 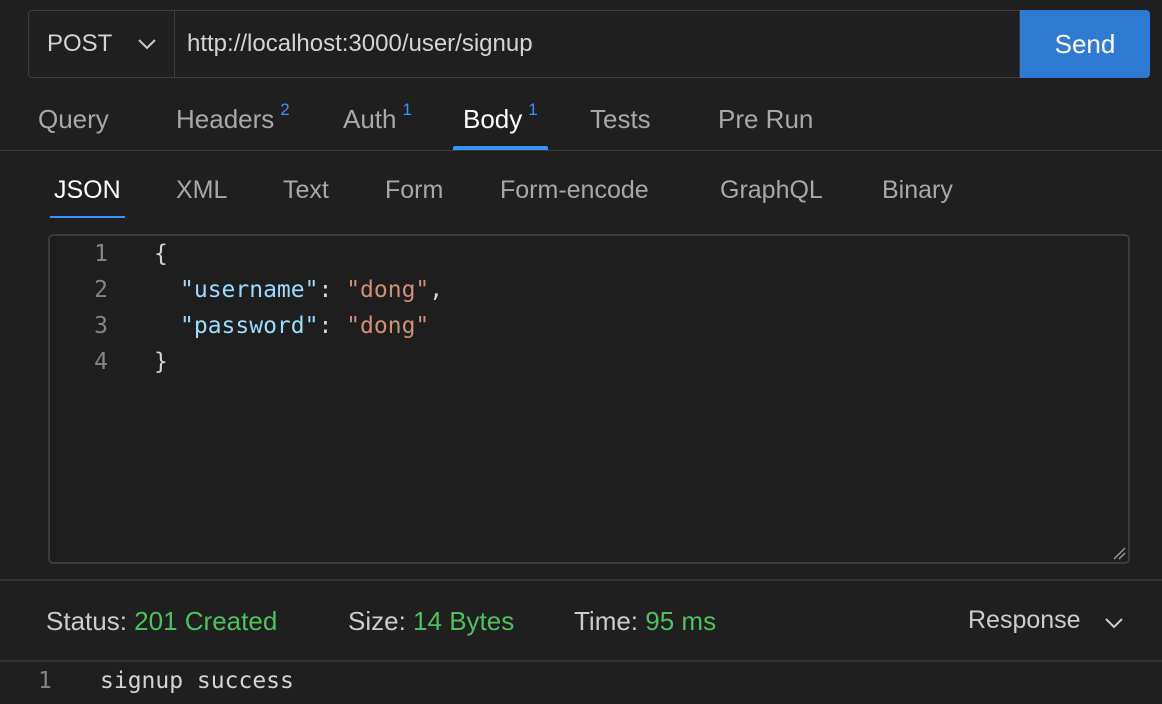 I want to click on tab-label: Auth, so click(x=370, y=119).